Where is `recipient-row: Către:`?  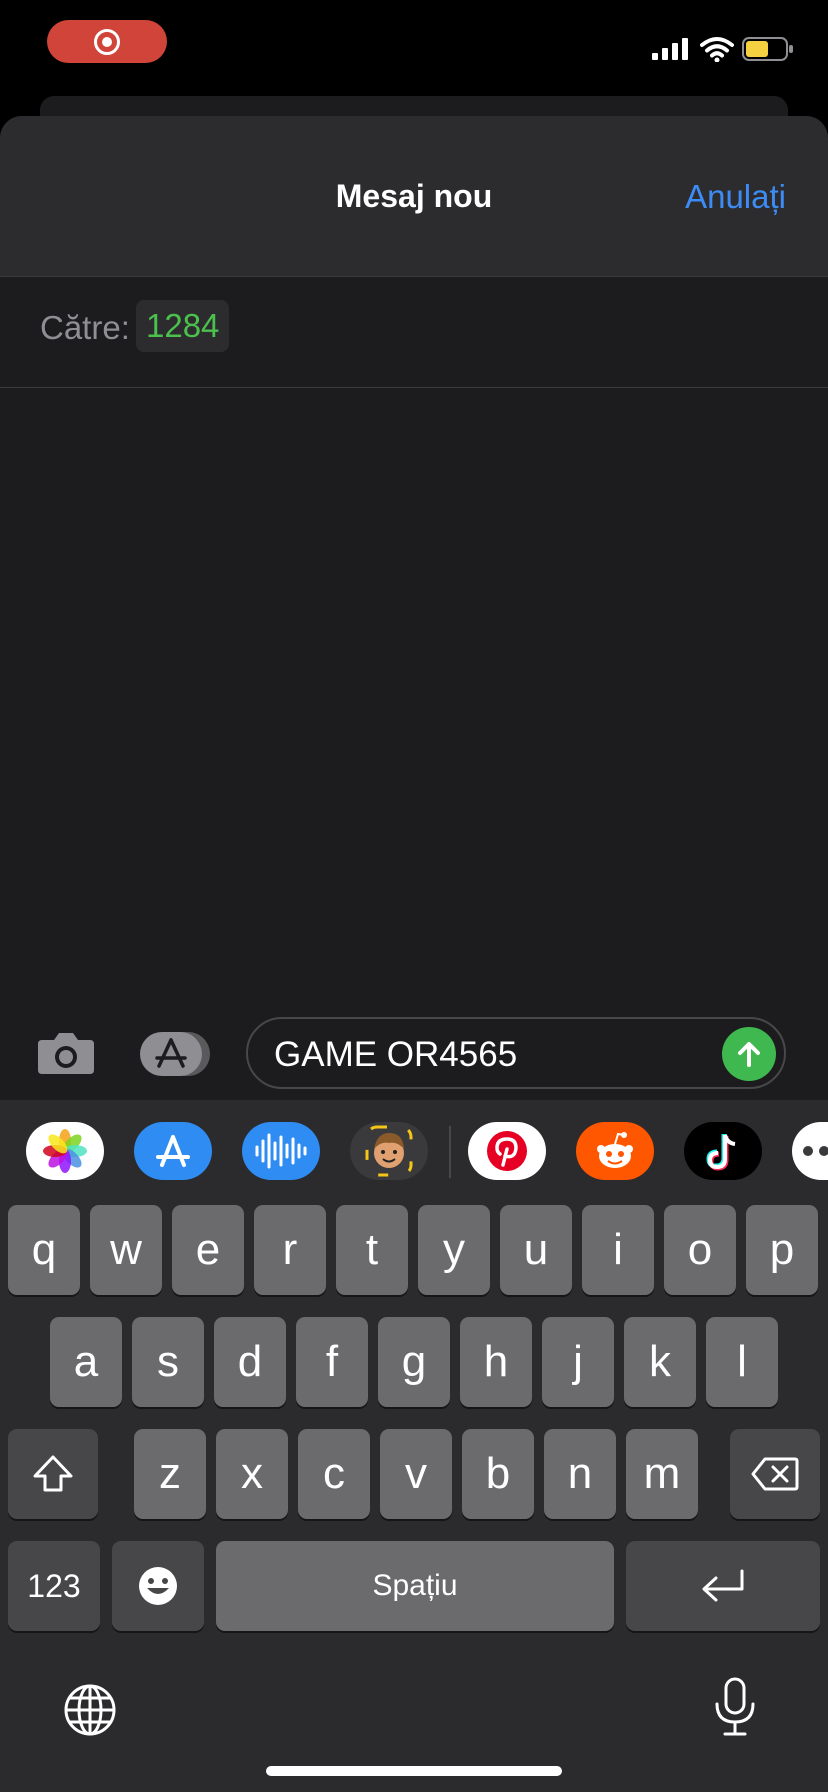
recipient-row: Către: is located at coordinates (414, 332).